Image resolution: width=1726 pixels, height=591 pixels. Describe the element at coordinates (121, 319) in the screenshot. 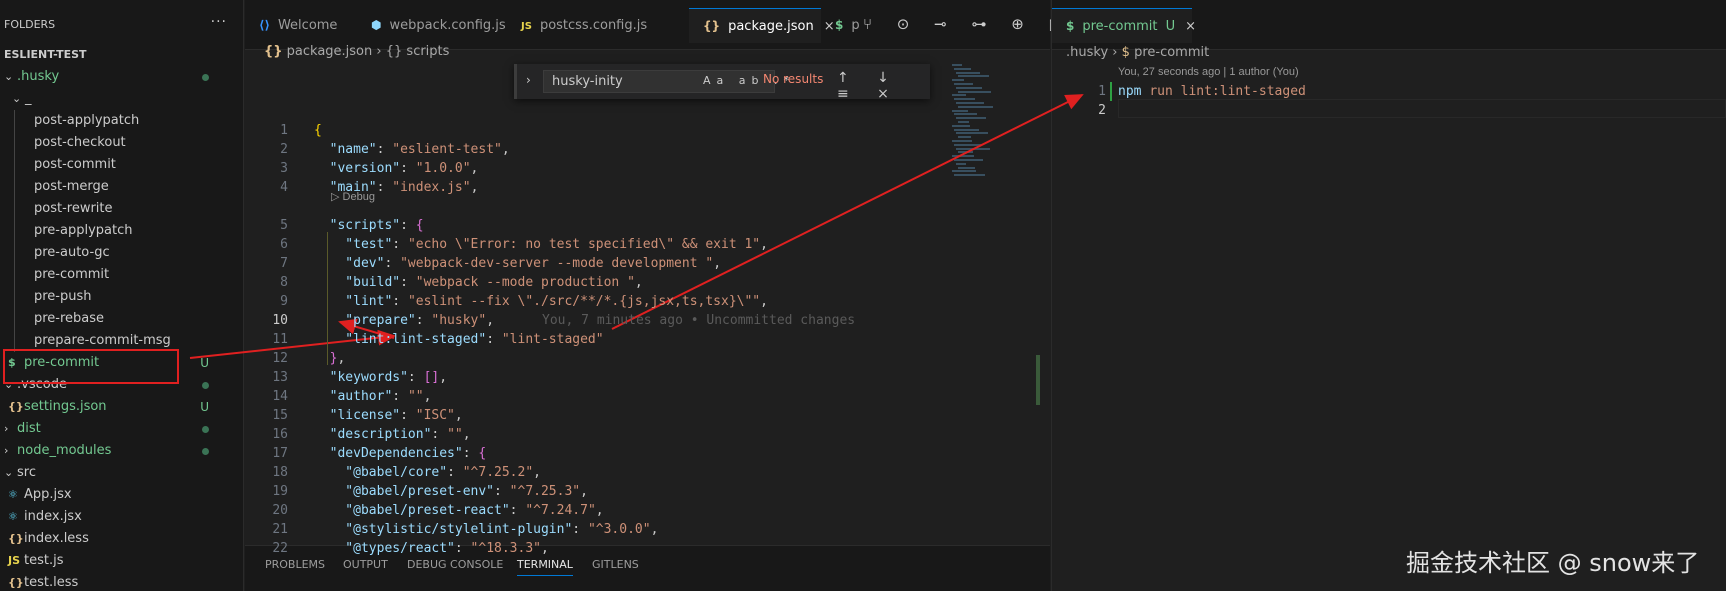

I see `tree-item: pre-rebase` at that location.